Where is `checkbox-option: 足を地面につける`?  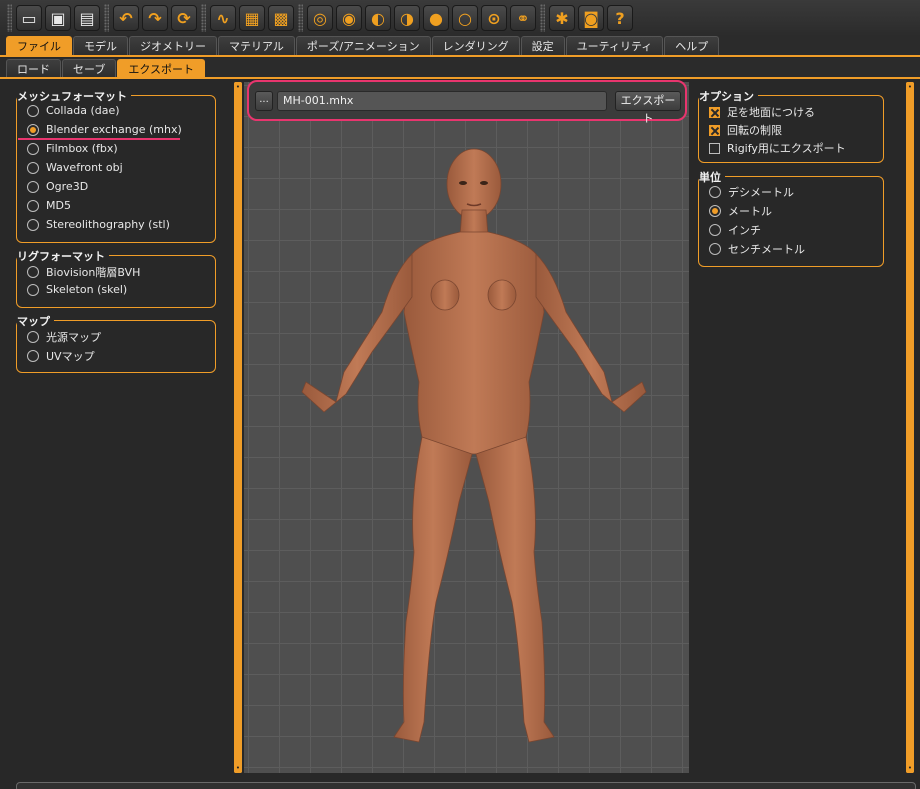
checkbox-option: 足を地面につける is located at coordinates (762, 112).